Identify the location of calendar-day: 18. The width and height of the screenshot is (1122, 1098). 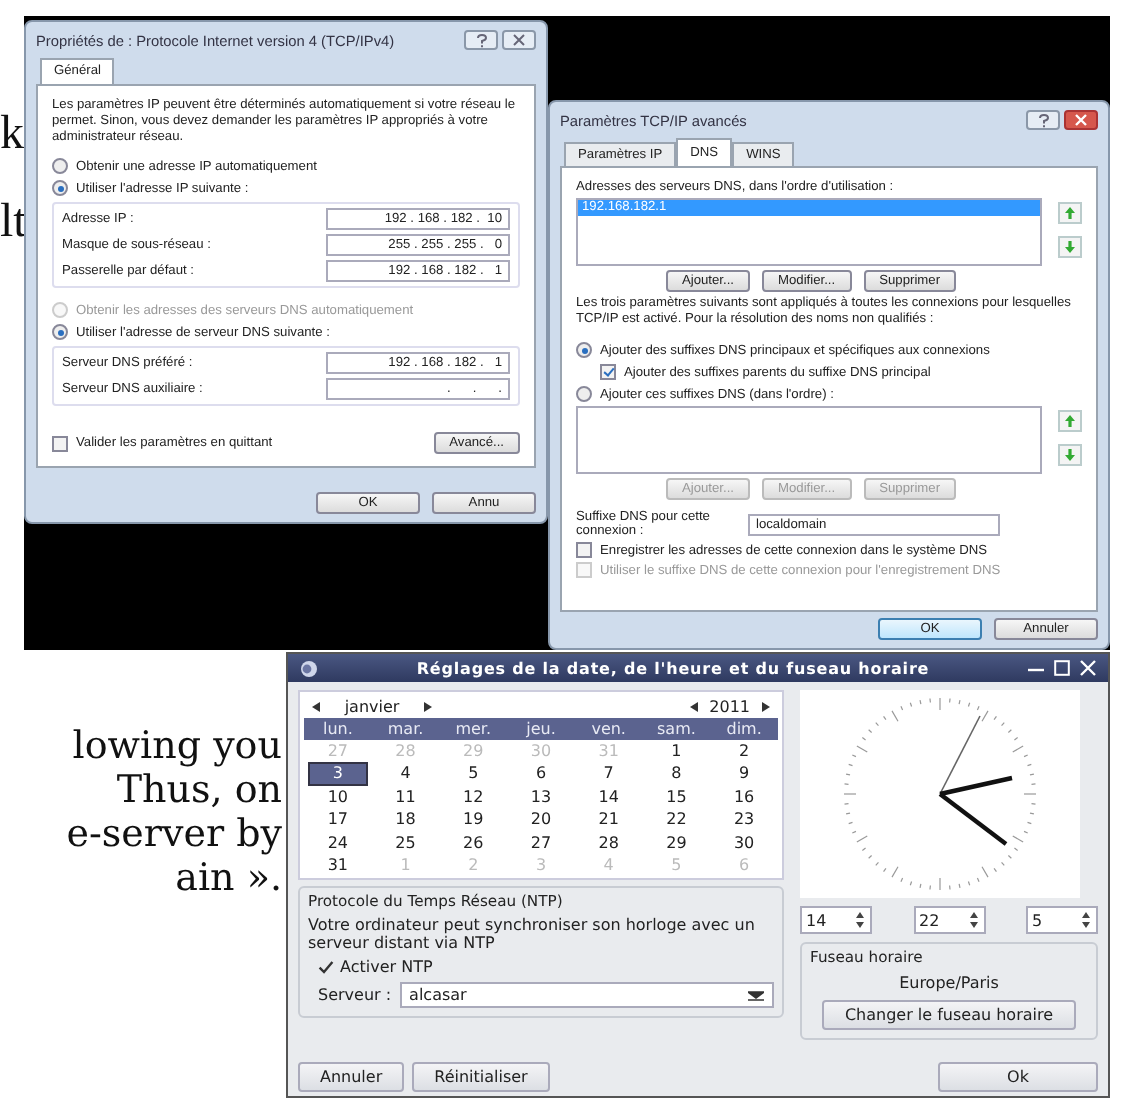
(405, 820).